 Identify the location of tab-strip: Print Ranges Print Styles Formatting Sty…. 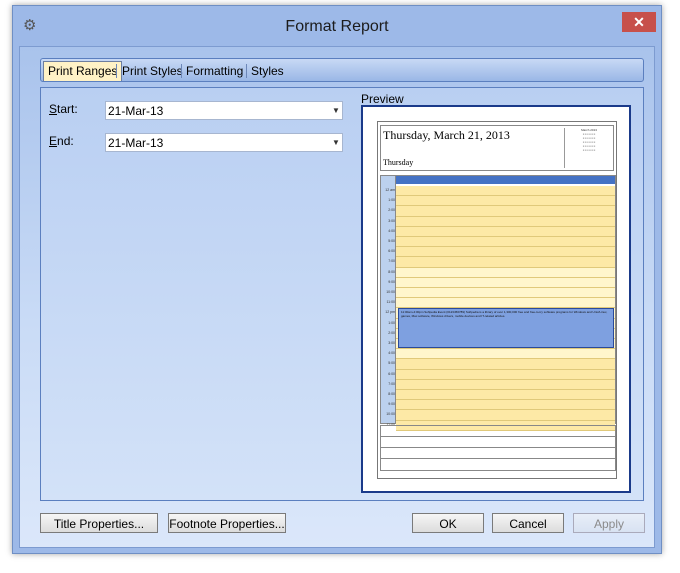
(342, 70).